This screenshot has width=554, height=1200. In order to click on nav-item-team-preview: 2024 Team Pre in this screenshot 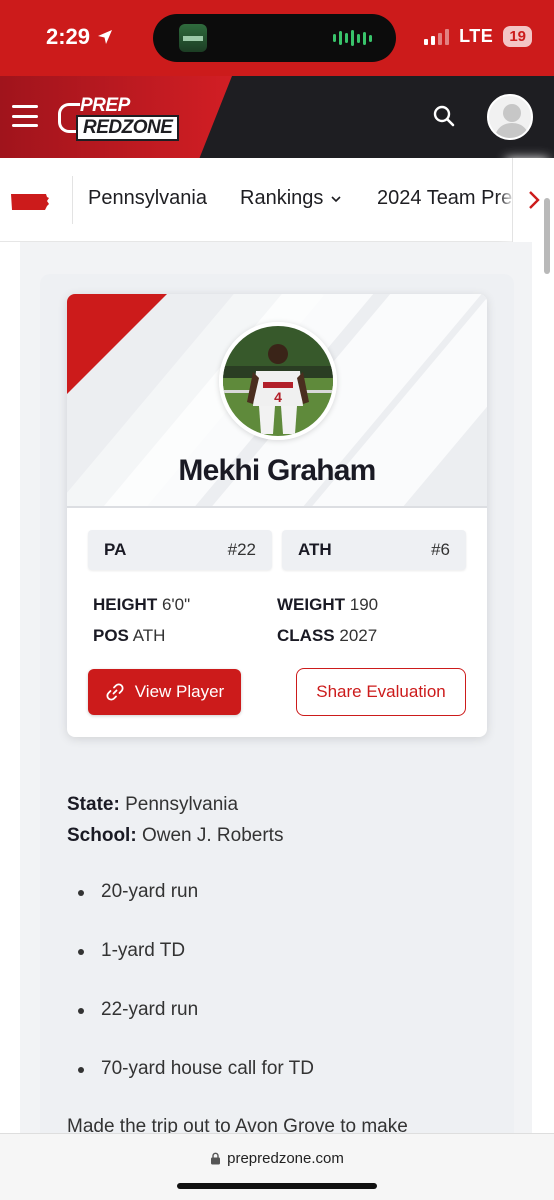, I will do `click(444, 198)`.